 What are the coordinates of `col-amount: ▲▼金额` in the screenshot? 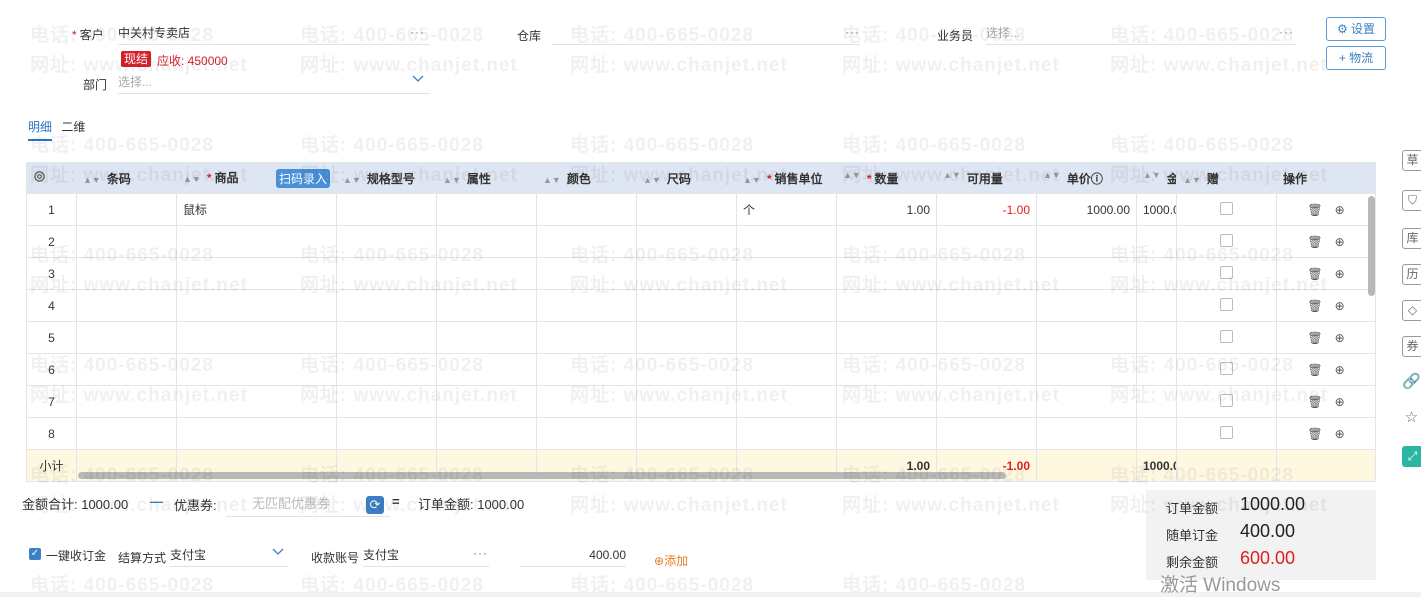 It's located at (1156, 178).